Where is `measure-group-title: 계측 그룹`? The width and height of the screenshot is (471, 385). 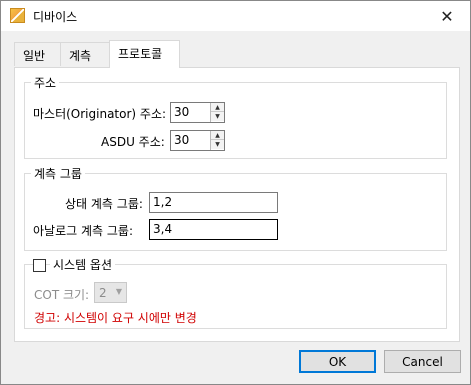 measure-group-title: 계측 그룹 is located at coordinates (58, 173).